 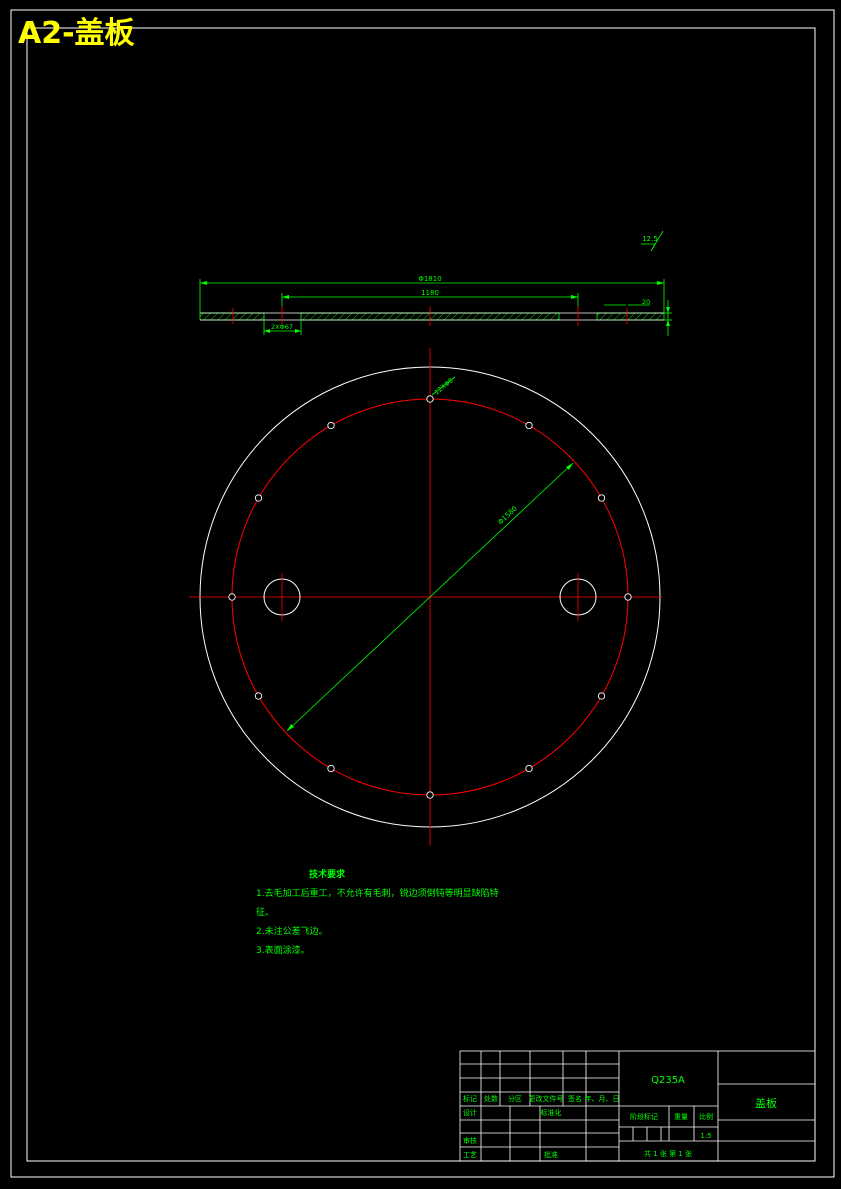 What do you see at coordinates (630, 316) in the screenshot?
I see `section-plate-right` at bounding box center [630, 316].